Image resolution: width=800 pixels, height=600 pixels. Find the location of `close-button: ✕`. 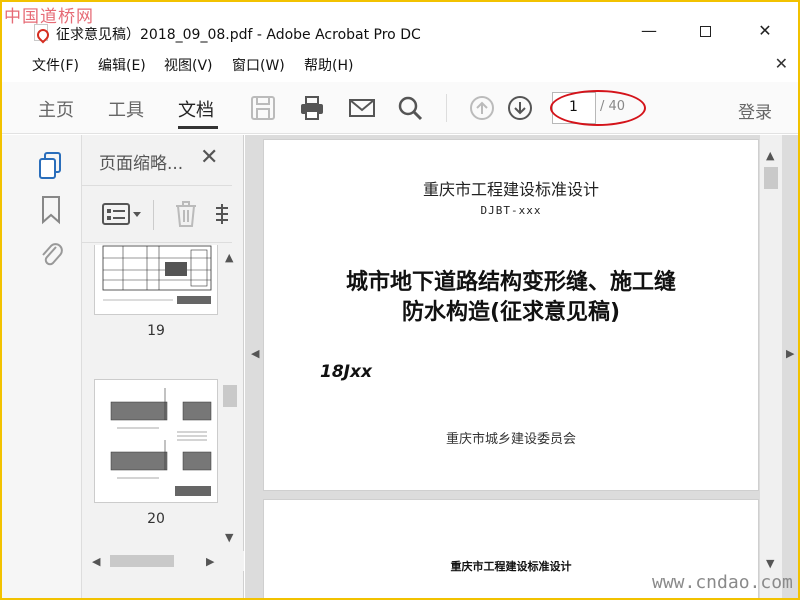

close-button: ✕ is located at coordinates (765, 31).